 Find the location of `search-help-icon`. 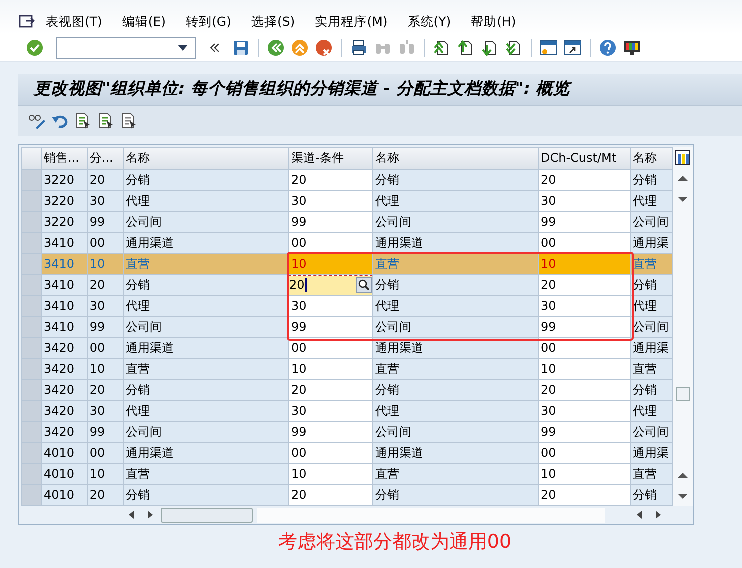

search-help-icon is located at coordinates (364, 285).